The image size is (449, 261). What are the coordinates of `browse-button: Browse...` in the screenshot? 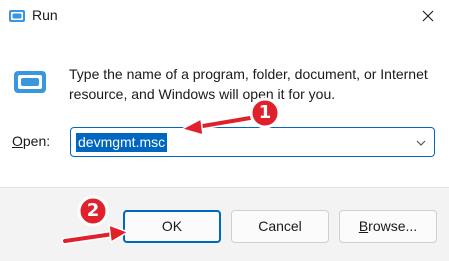 It's located at (388, 226).